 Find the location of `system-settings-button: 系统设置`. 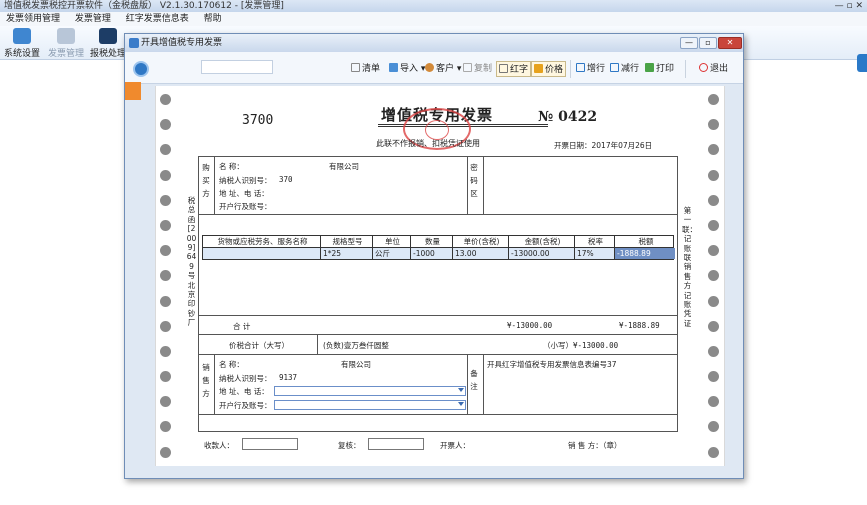

system-settings-button: 系统设置 is located at coordinates (22, 43).